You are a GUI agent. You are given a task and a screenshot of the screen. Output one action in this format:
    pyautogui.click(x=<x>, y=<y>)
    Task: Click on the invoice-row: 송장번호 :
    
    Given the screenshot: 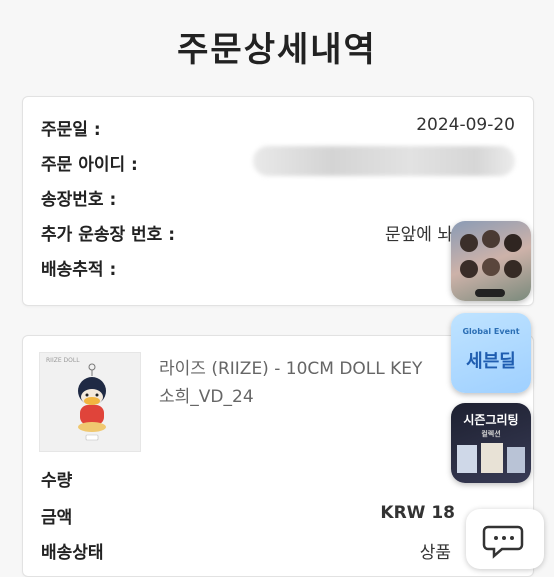 What is the action you would take?
    pyautogui.click(x=278, y=200)
    